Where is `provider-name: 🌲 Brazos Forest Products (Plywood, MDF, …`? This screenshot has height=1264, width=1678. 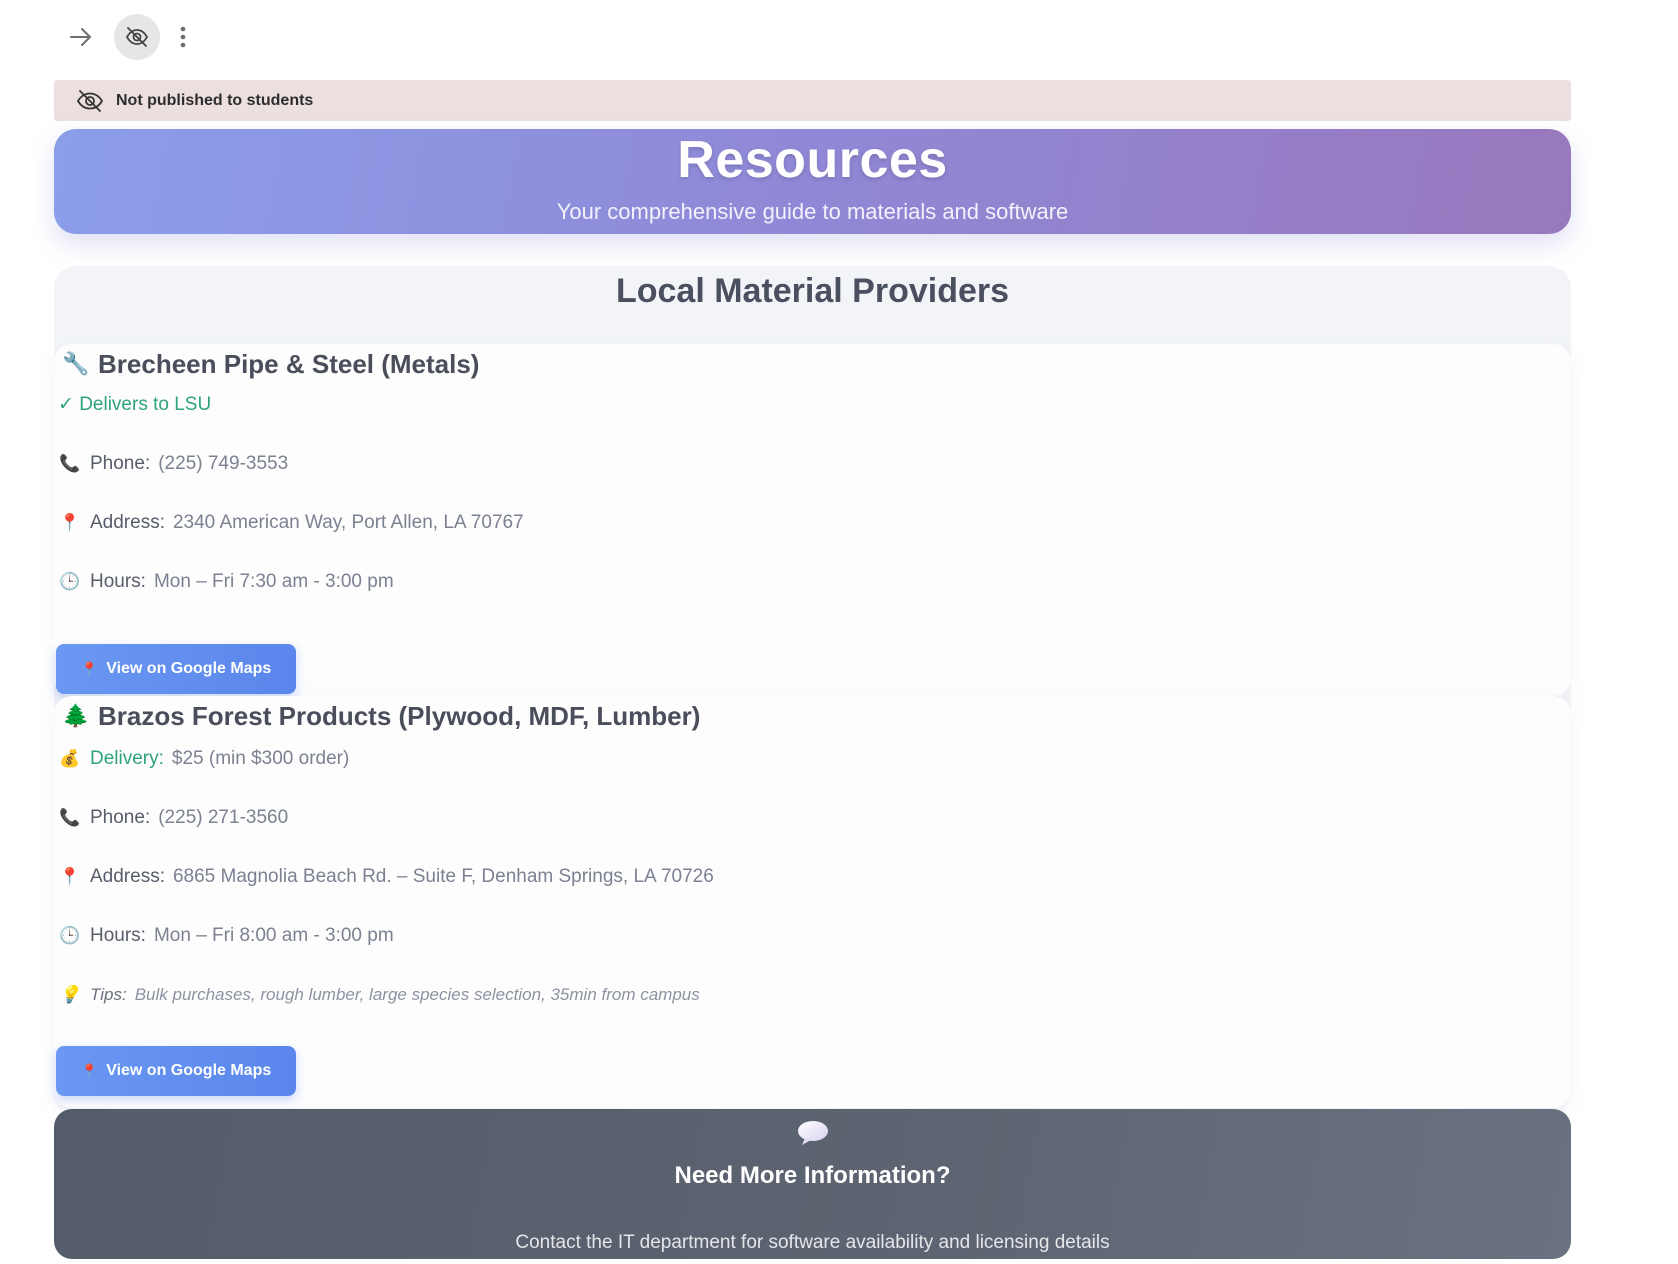 provider-name: 🌲 Brazos Forest Products (Plywood, MDF, … is located at coordinates (381, 716).